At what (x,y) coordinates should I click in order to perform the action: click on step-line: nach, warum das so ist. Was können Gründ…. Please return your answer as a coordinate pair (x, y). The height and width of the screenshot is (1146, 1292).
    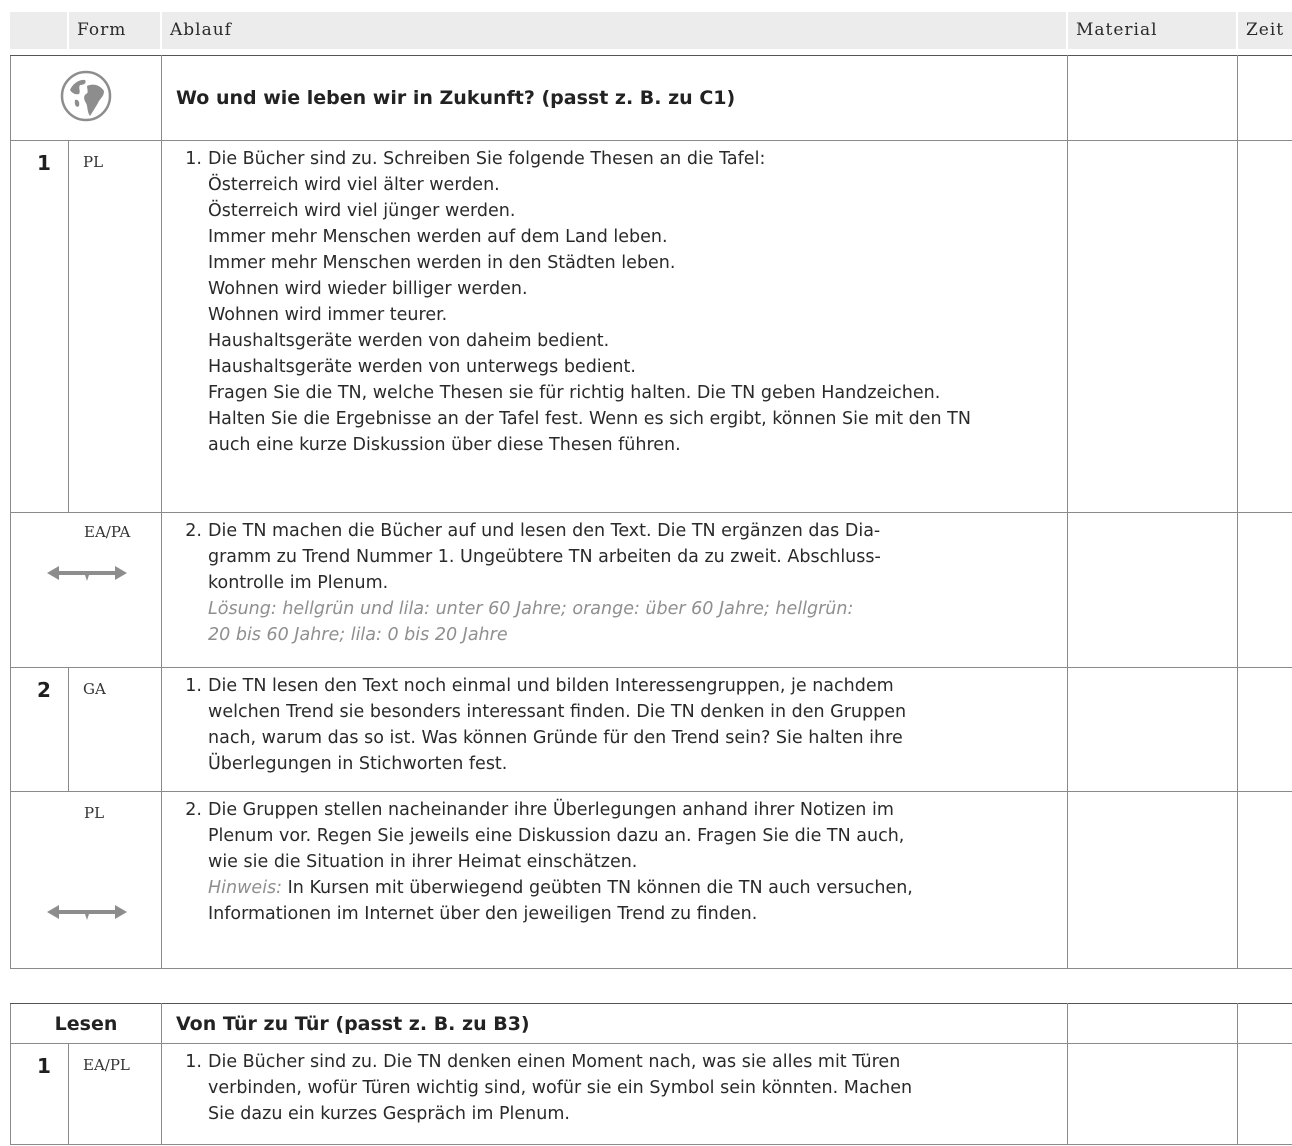
    Looking at the image, I should click on (555, 738).